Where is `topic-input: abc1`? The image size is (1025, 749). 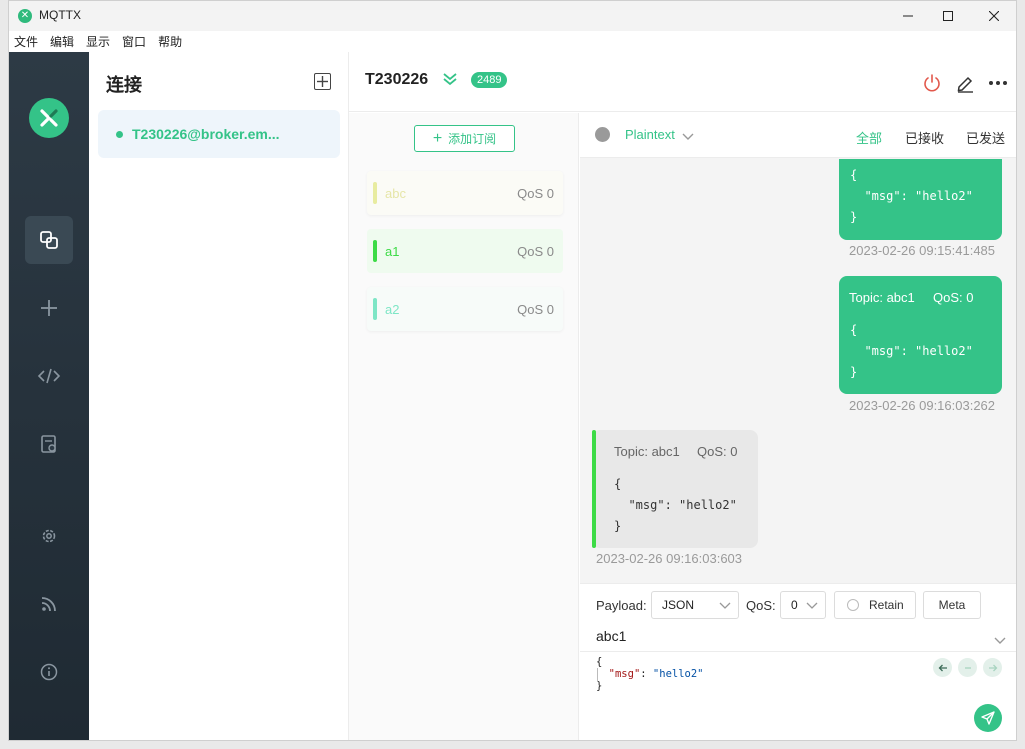
topic-input: abc1 is located at coordinates (611, 636).